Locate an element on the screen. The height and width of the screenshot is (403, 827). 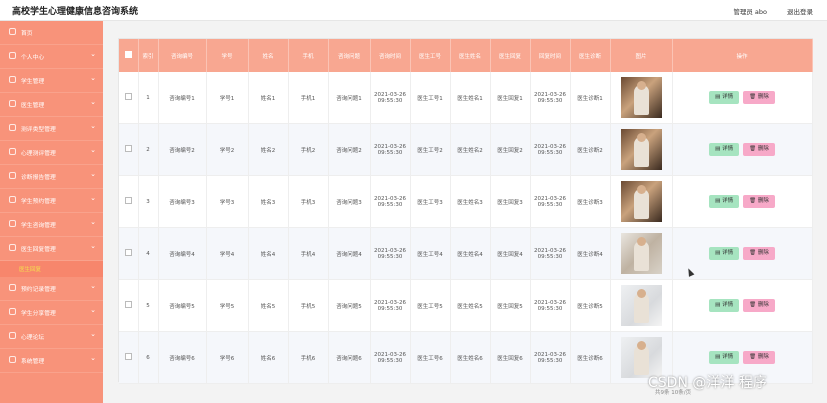
sidebar-item-5: 心理测评管理 ⌄ is located at coordinates (51, 153).